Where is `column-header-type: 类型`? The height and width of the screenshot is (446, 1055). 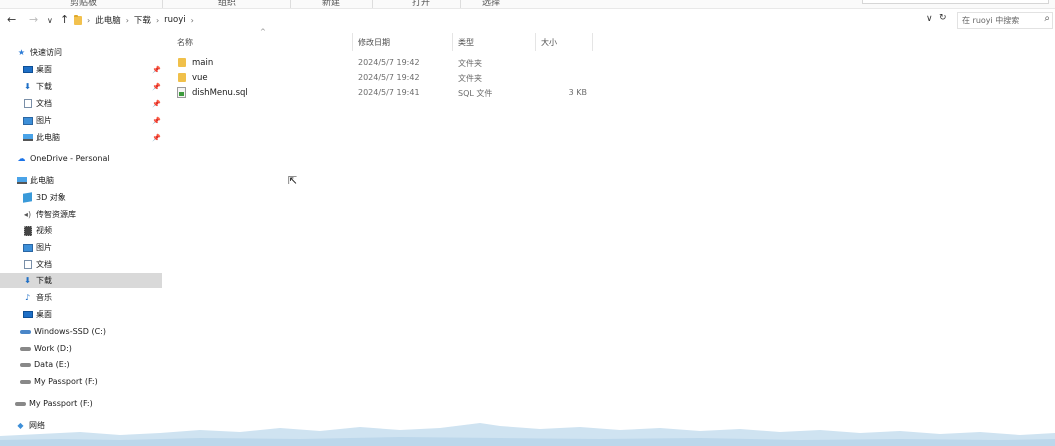
column-header-type: 类型 is located at coordinates (466, 42).